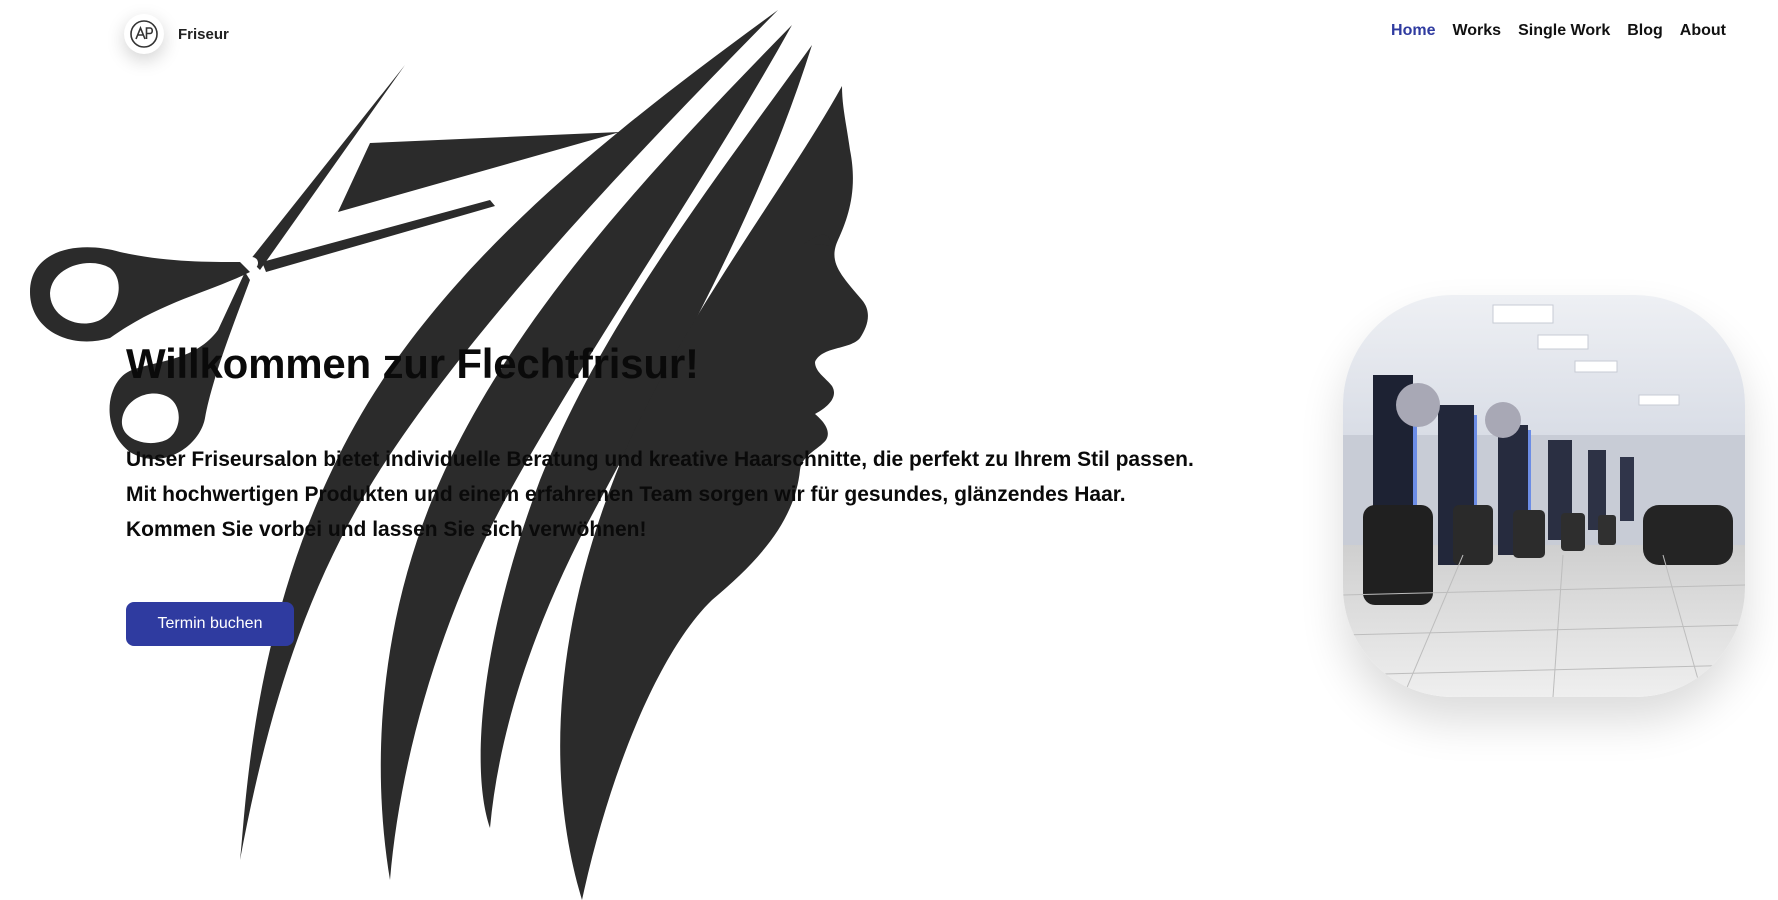 The image size is (1778, 900). Describe the element at coordinates (412, 363) in the screenshot. I see `hero-title: Willkommen zur Flechtfrisur!` at that location.